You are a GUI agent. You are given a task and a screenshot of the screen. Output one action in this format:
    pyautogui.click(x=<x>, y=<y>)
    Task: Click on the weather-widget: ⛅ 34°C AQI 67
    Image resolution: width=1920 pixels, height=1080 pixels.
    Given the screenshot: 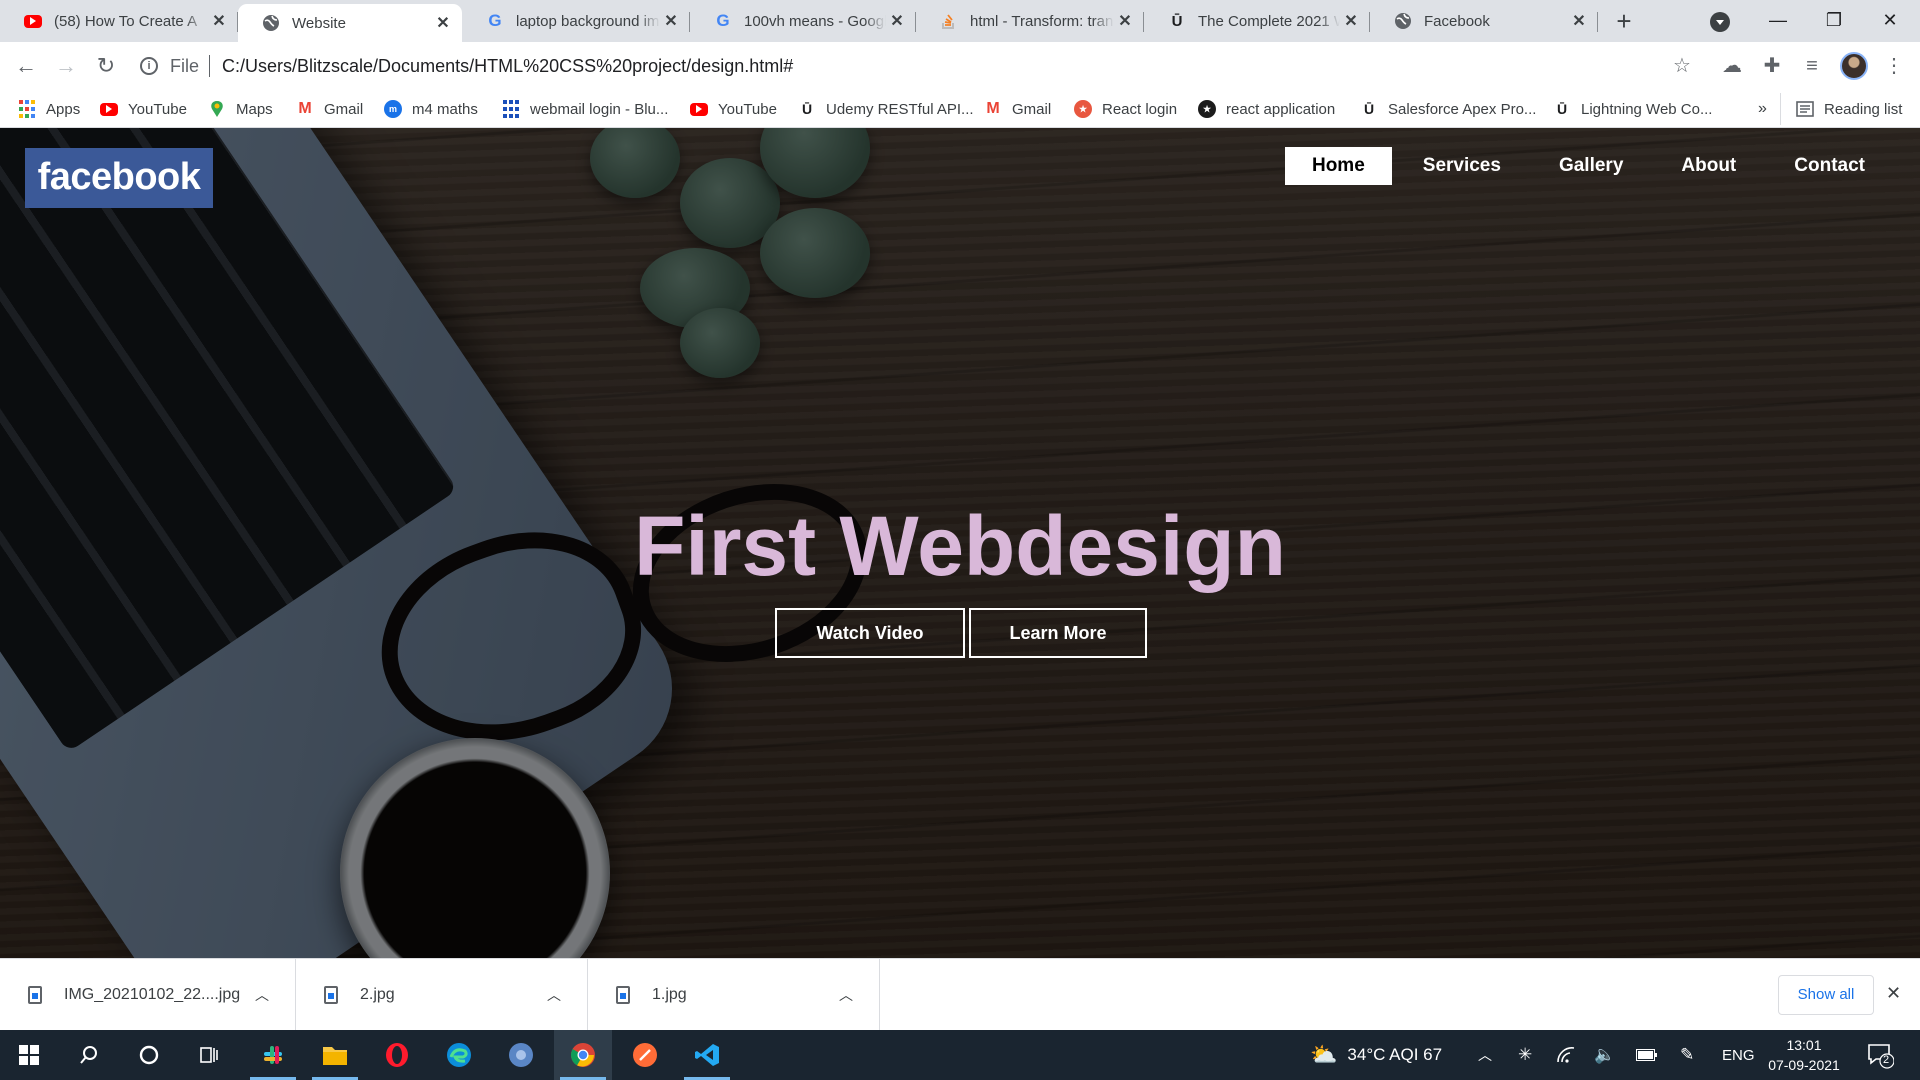 What is the action you would take?
    pyautogui.click(x=1376, y=1055)
    